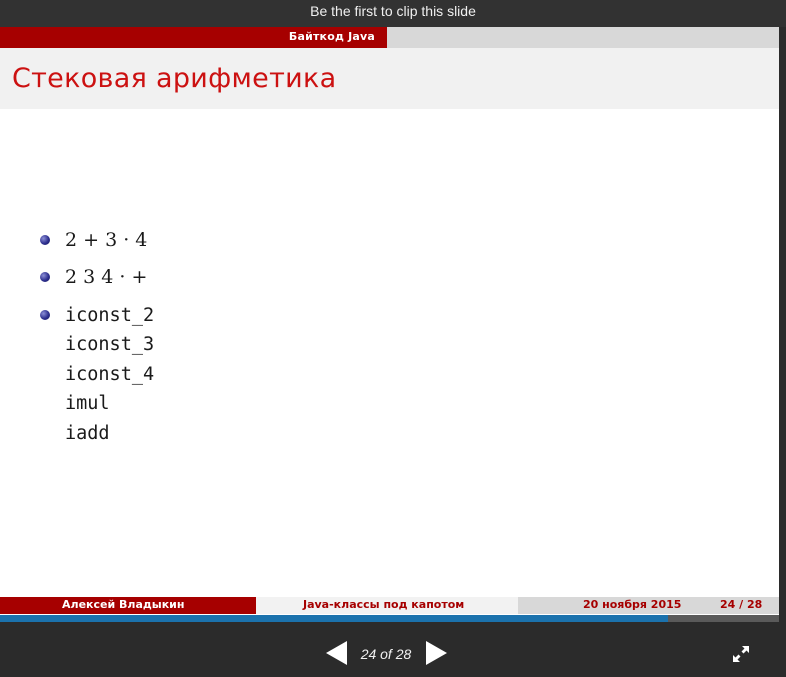 This screenshot has width=786, height=677. I want to click on player-nav-bar: 24 of 28, so click(393, 649).